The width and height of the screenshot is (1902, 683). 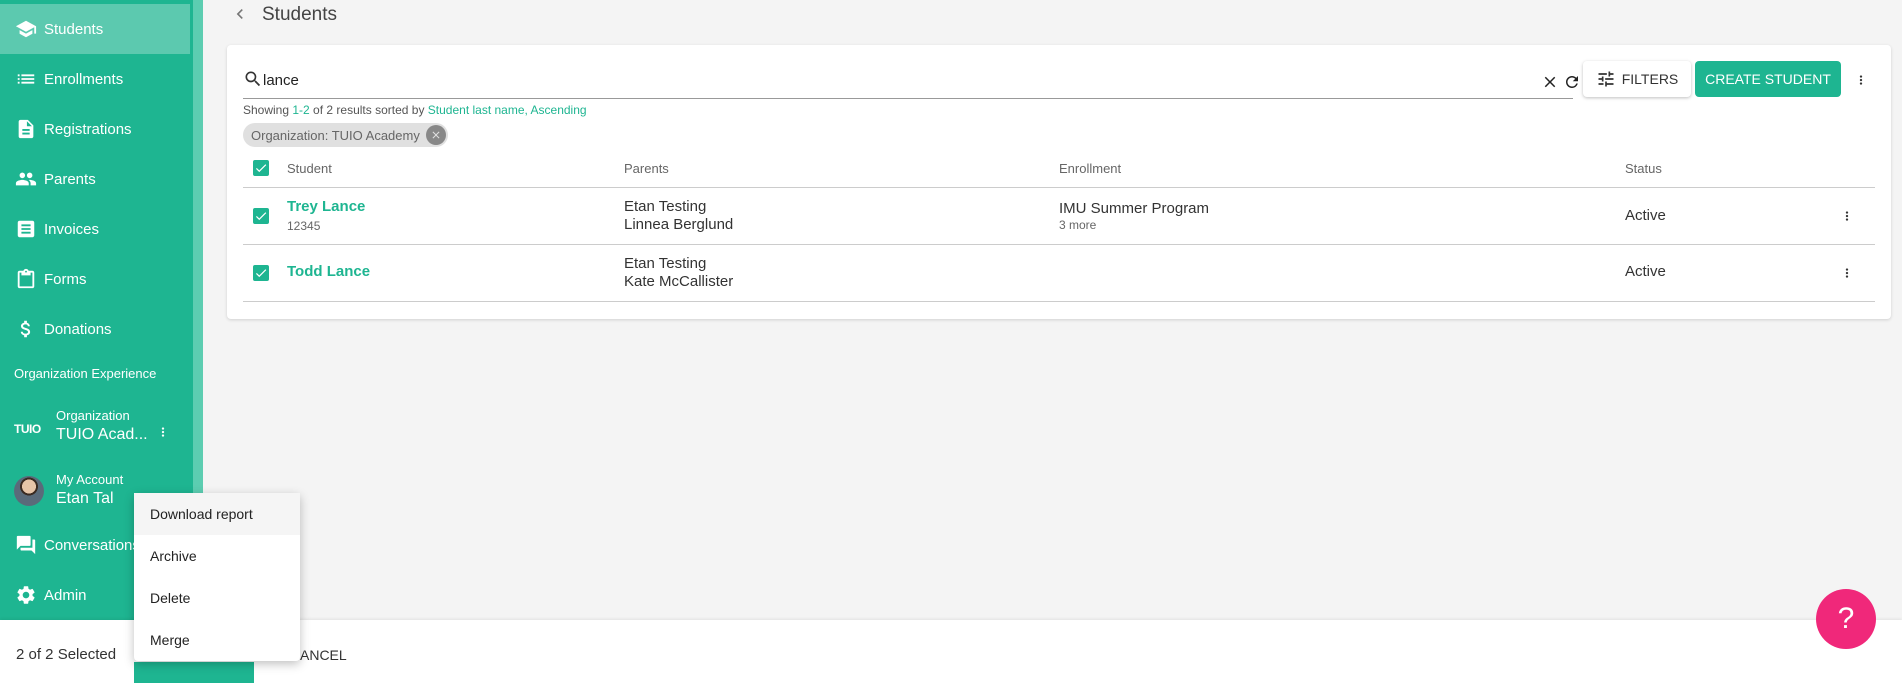 I want to click on enrollment-more: 3 more, so click(x=1077, y=225).